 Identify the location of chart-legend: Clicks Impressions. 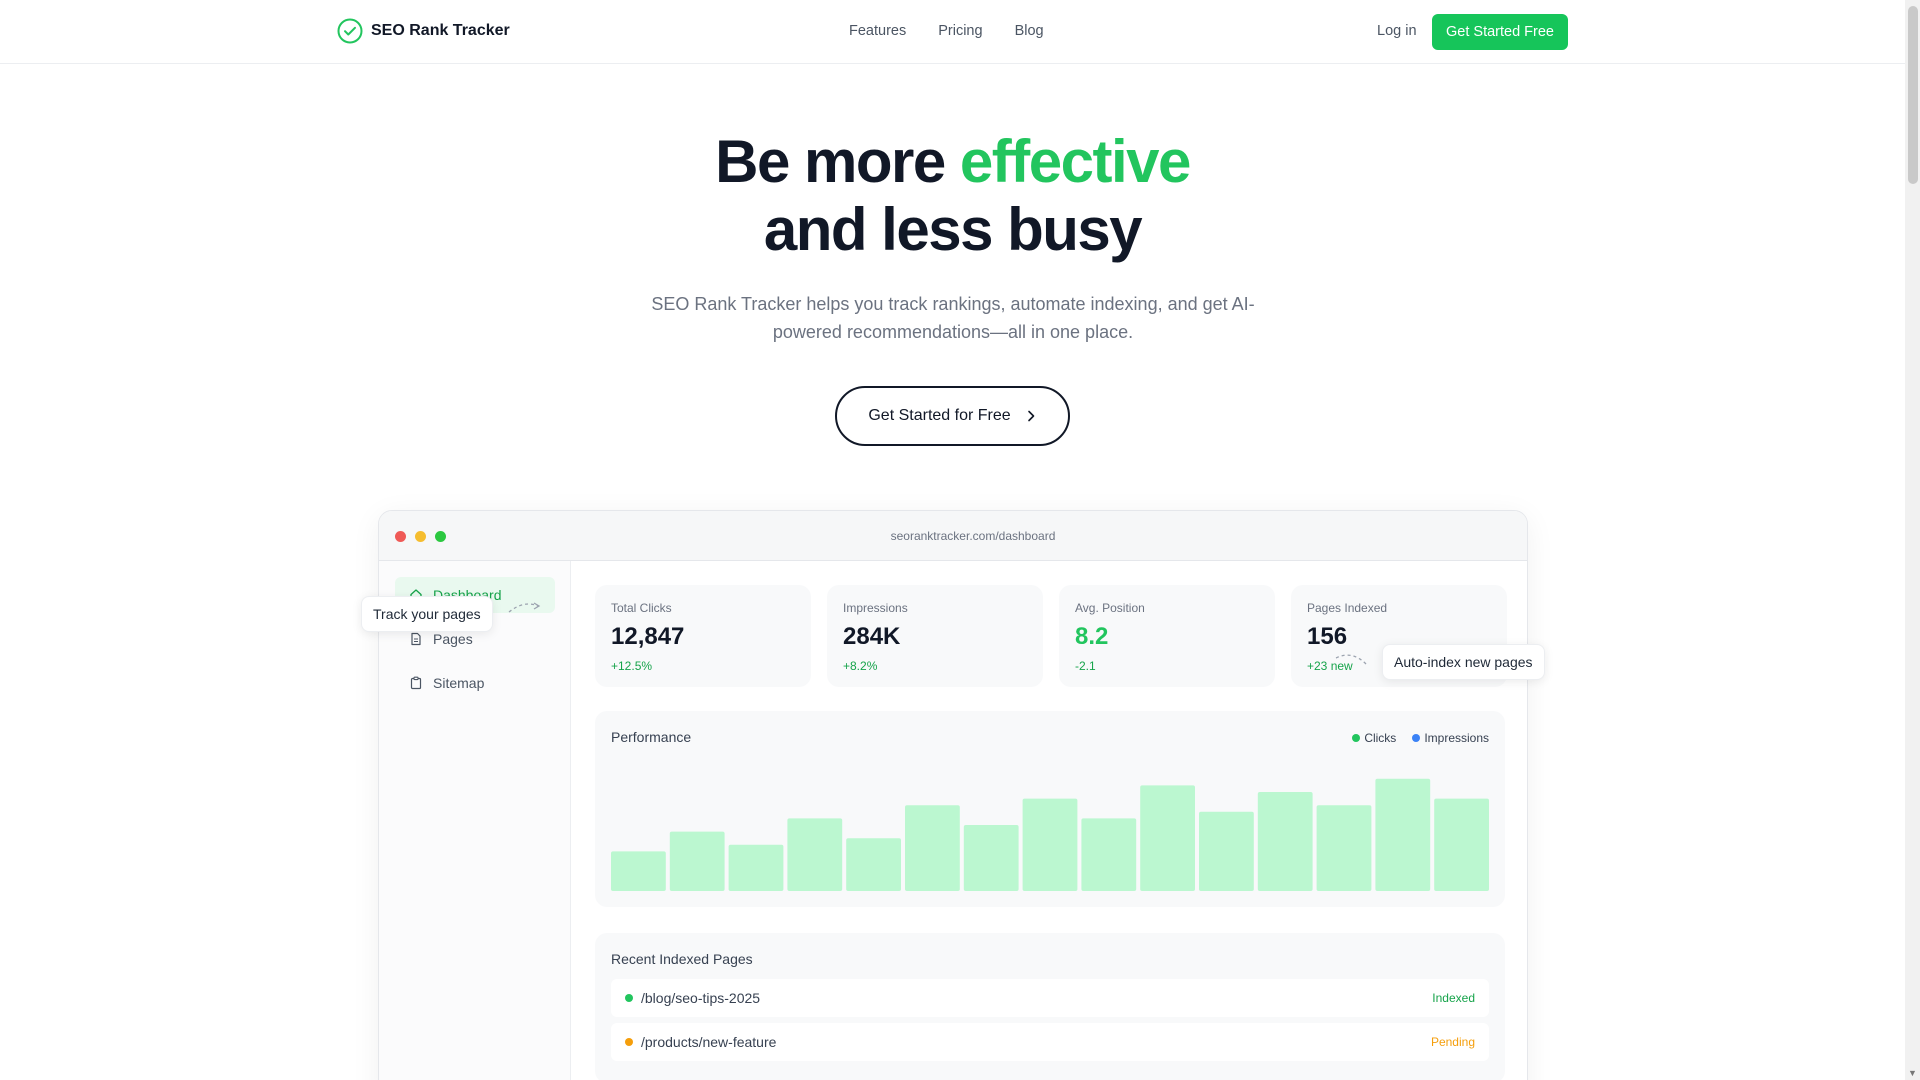
(1420, 738).